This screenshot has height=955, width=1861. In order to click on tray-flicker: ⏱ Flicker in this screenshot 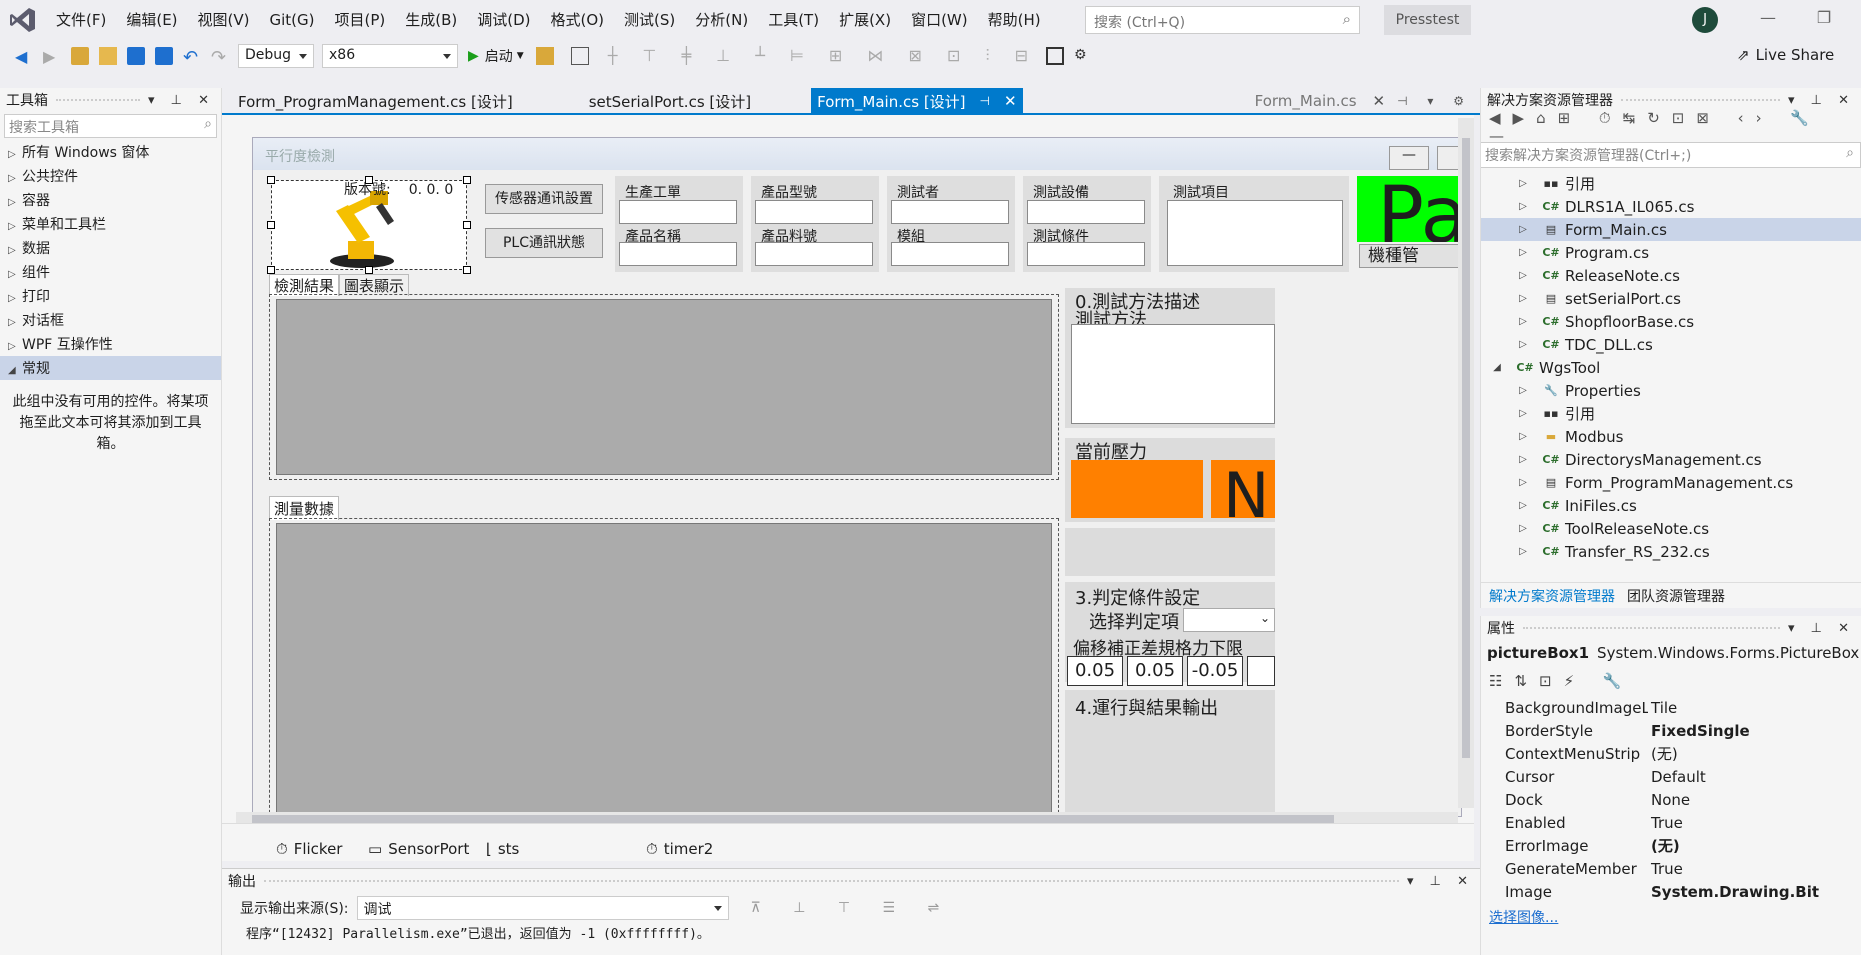, I will do `click(309, 849)`.